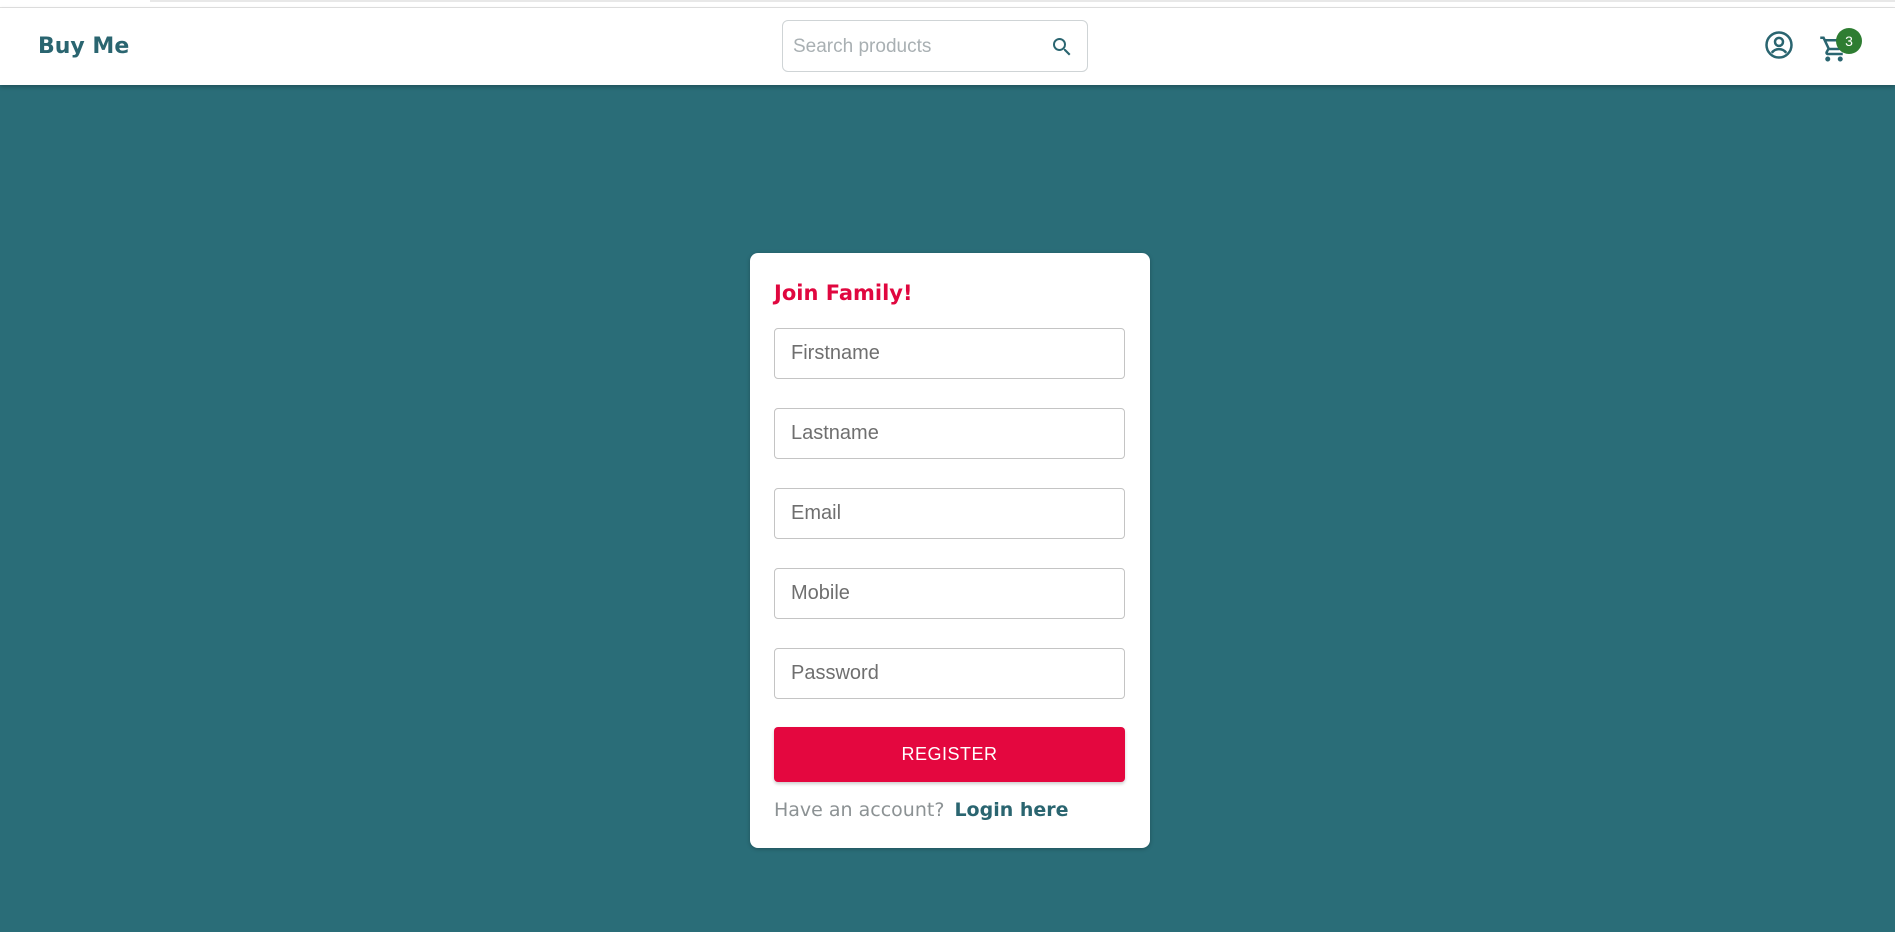 This screenshot has width=1895, height=932. Describe the element at coordinates (83, 46) in the screenshot. I see `brand-logo: Buy Me` at that location.